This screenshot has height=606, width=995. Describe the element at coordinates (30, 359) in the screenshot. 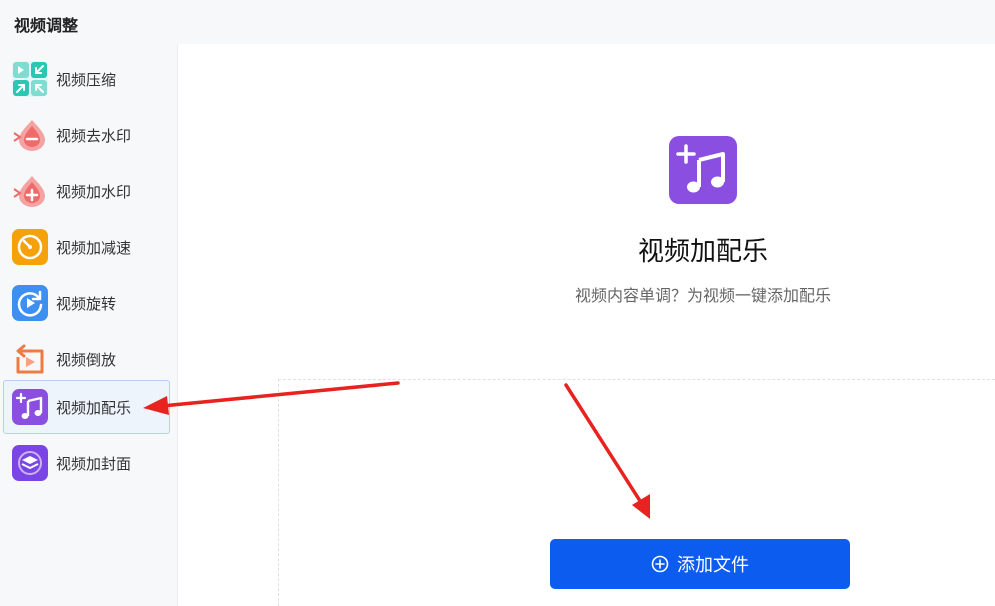

I see `reverse-play-icon` at that location.